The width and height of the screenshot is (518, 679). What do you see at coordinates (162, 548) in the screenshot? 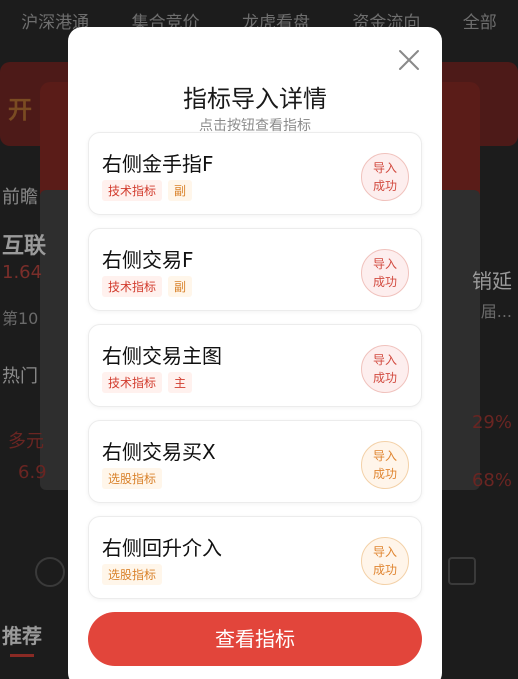
I see `indicator-name: 右侧回升介入` at bounding box center [162, 548].